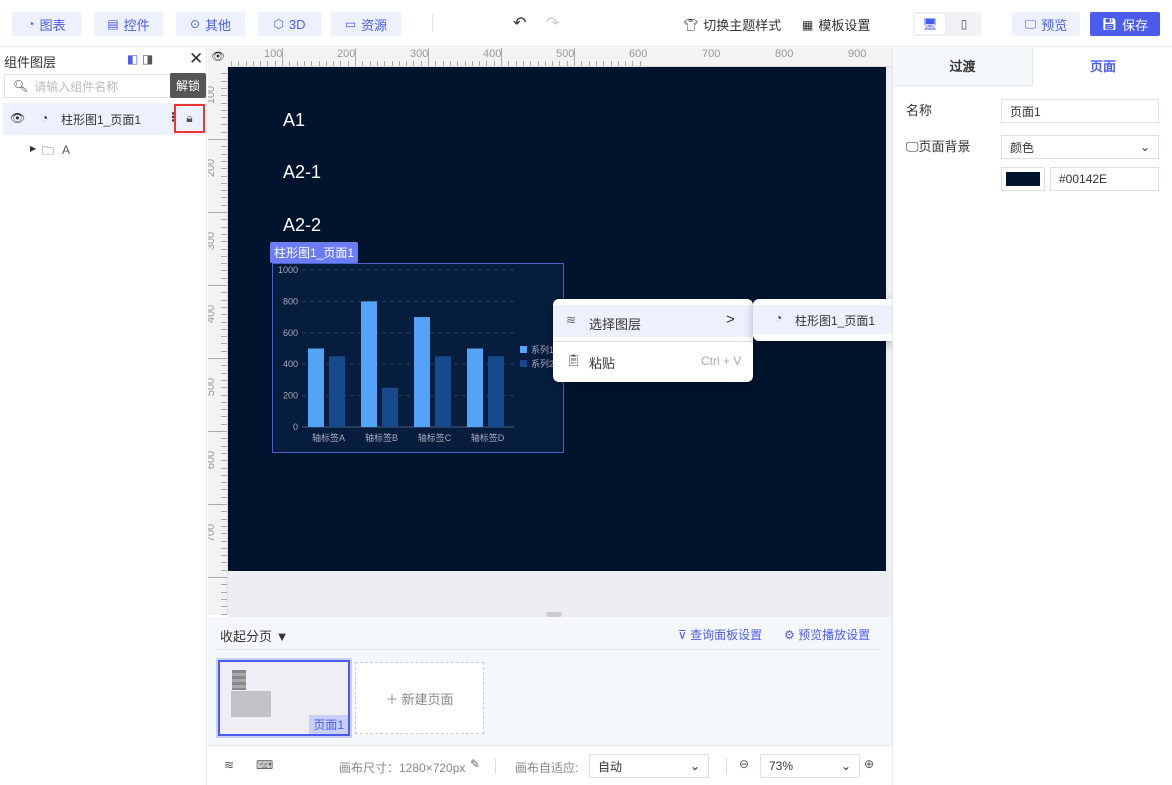  Describe the element at coordinates (1102, 67) in the screenshot. I see `tab-page: 页面` at that location.